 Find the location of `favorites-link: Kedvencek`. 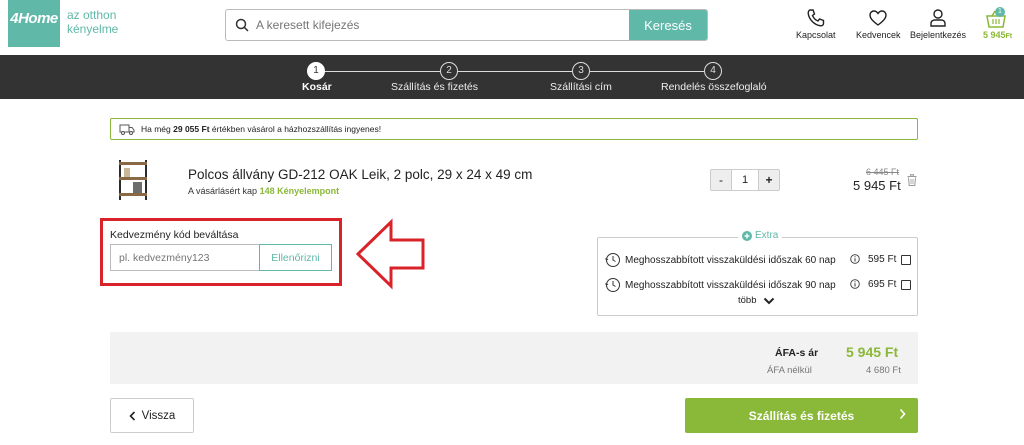

favorites-link: Kedvencek is located at coordinates (878, 24).